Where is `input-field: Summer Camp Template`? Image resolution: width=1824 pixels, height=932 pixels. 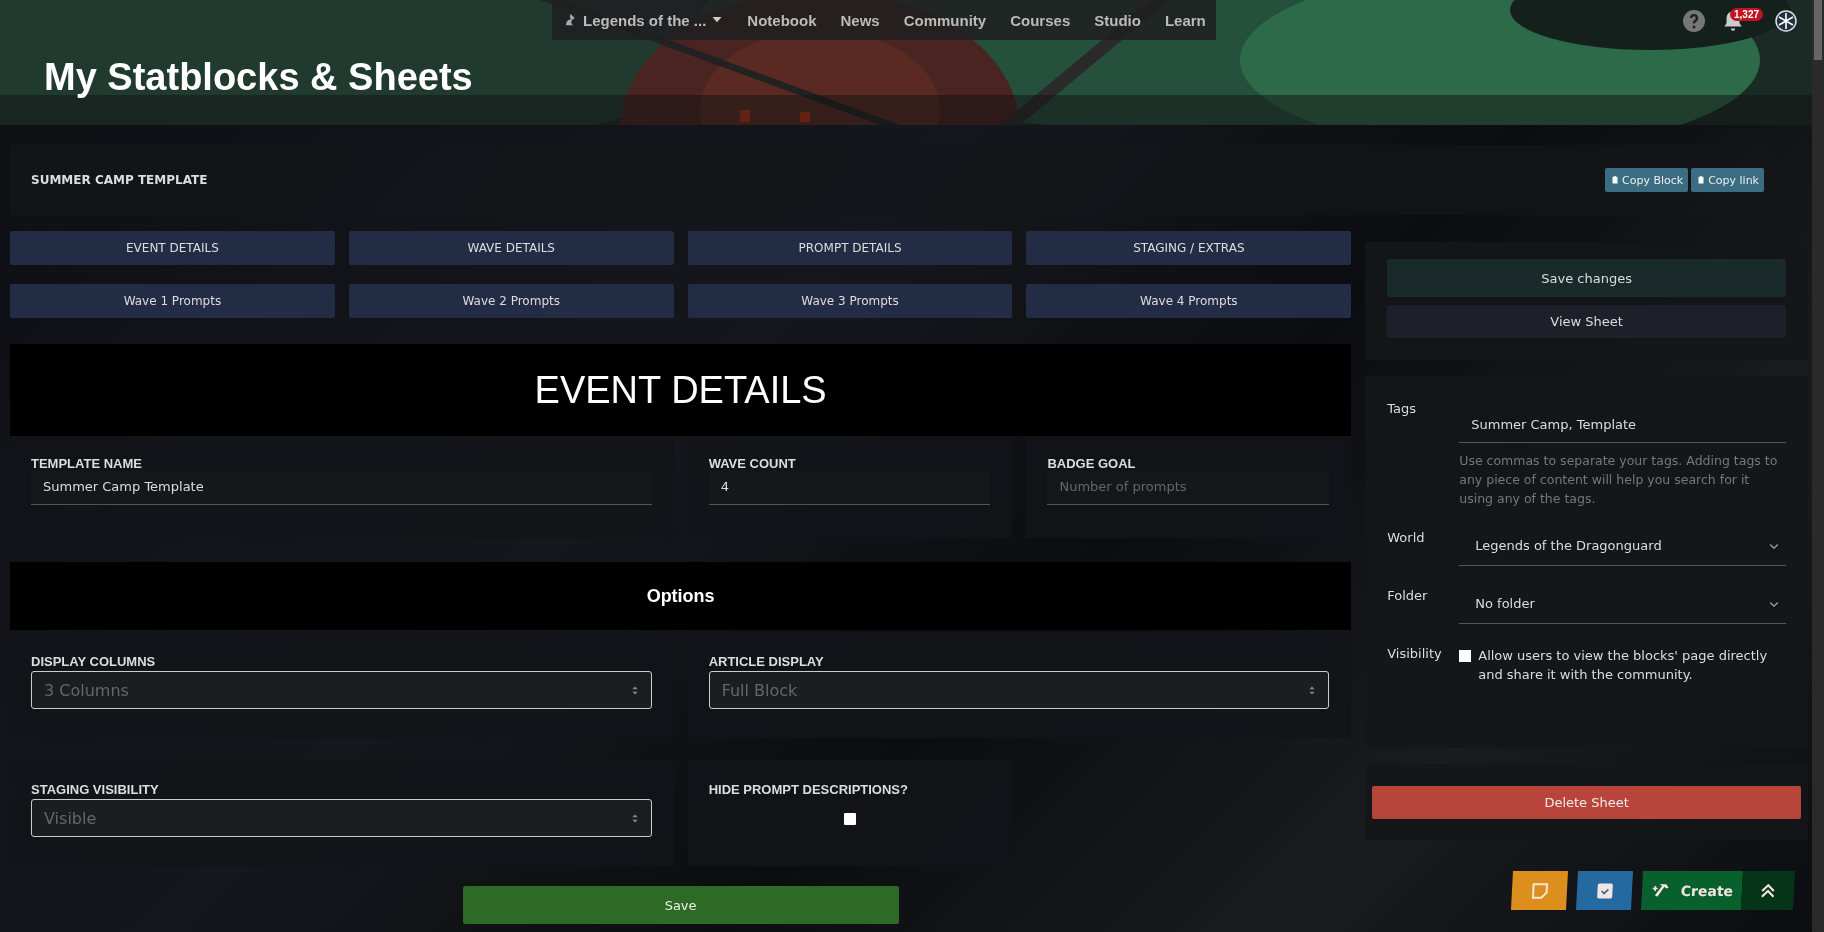
input-field: Summer Camp Template is located at coordinates (341, 488).